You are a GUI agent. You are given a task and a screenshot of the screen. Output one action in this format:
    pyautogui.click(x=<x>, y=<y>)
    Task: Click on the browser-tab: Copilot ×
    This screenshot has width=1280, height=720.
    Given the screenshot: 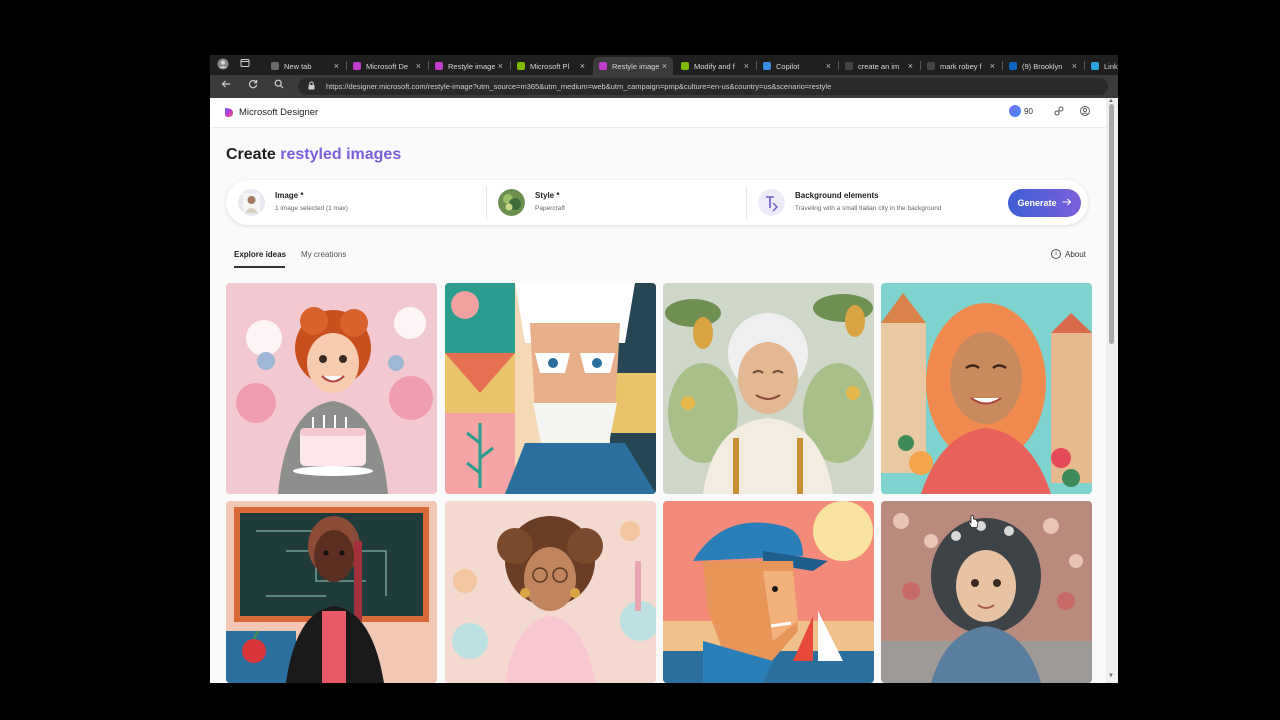 What is the action you would take?
    pyautogui.click(x=797, y=66)
    